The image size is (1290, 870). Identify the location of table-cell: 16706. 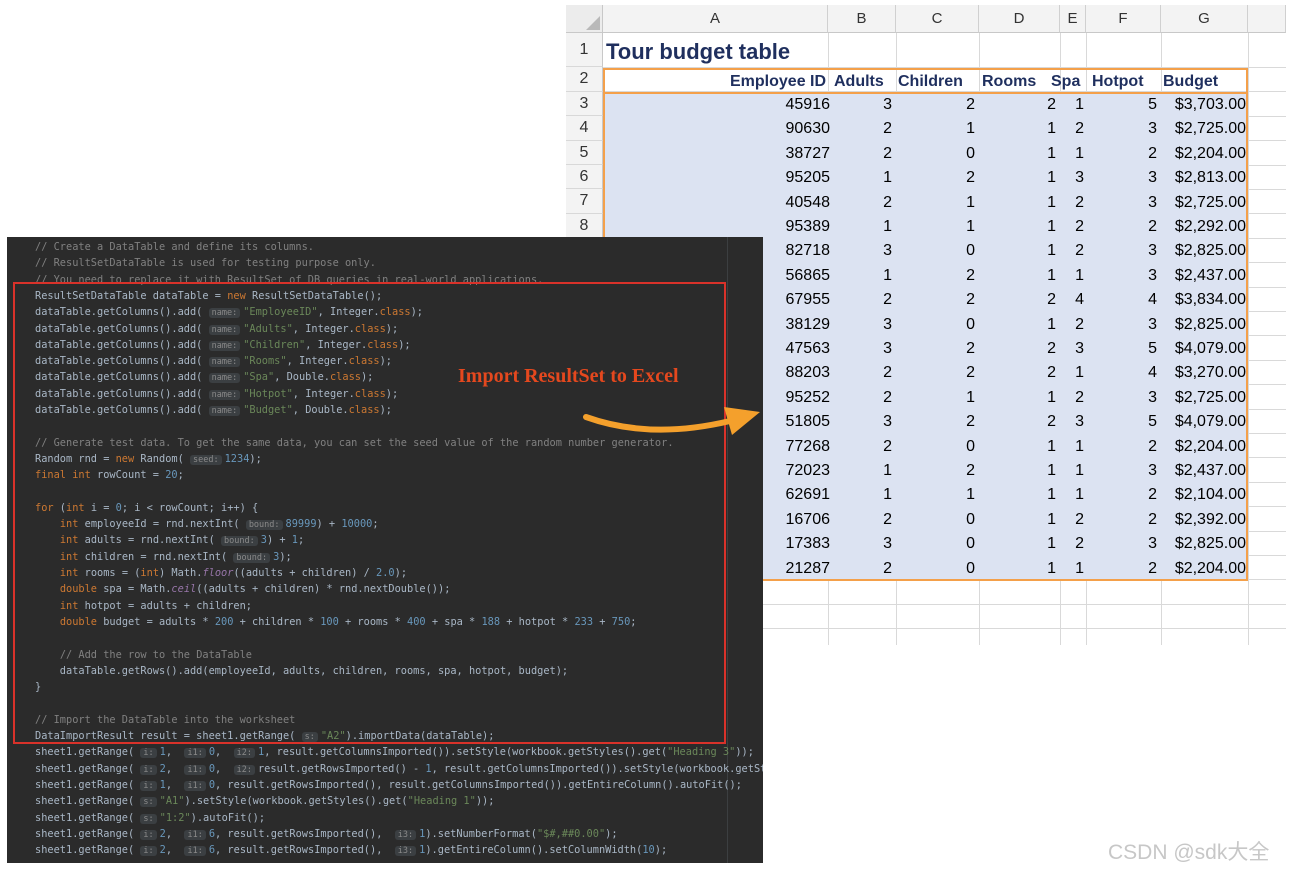
(808, 520).